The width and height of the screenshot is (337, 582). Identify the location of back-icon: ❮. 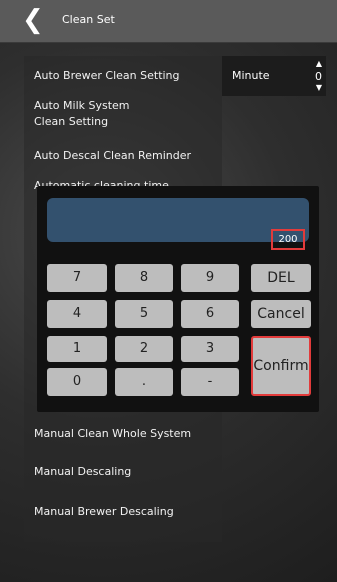
(35, 20).